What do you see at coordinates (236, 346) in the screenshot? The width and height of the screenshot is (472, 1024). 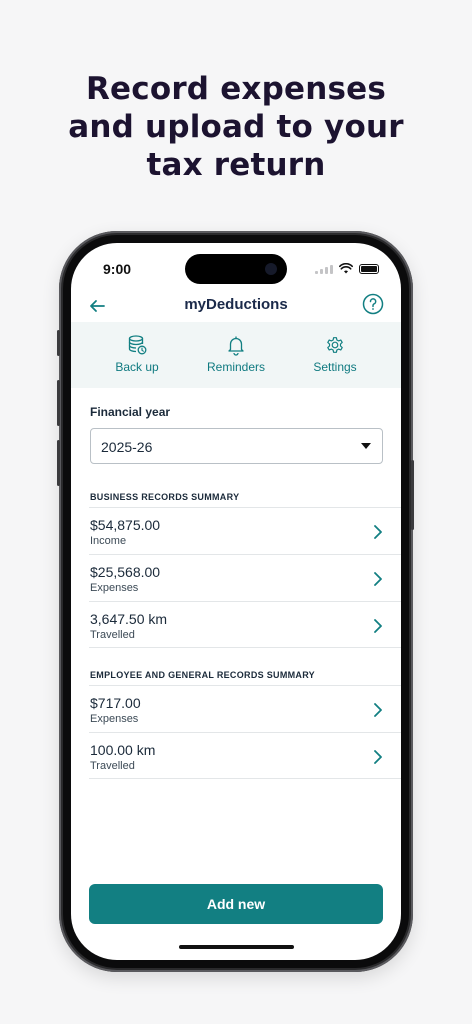 I see `bell-icon` at bounding box center [236, 346].